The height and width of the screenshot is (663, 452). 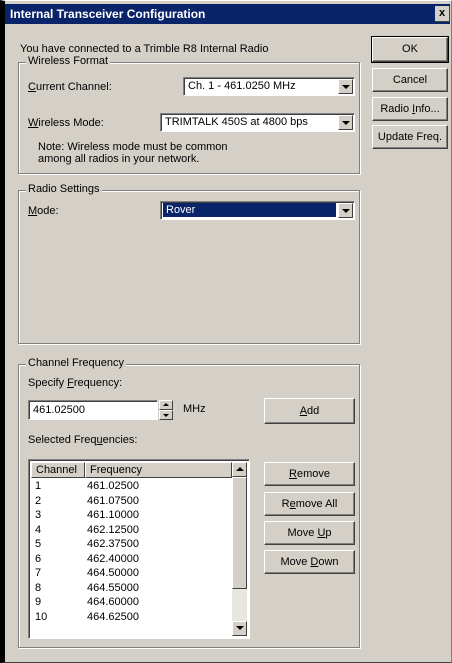 What do you see at coordinates (309, 411) in the screenshot?
I see `add-button: Add` at bounding box center [309, 411].